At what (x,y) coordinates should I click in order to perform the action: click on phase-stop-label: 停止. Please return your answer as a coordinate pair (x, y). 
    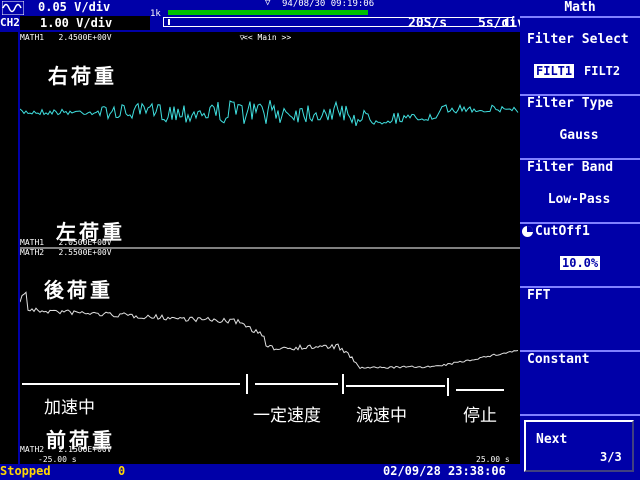
    Looking at the image, I should click on (480, 416).